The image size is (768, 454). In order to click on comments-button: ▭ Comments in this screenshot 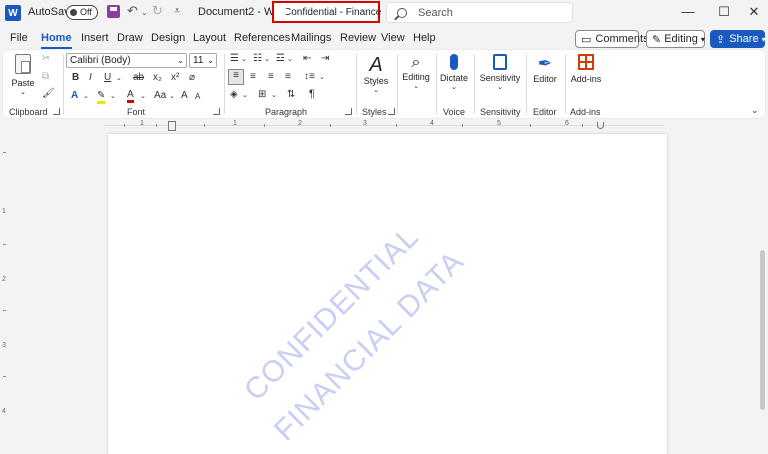, I will do `click(612, 39)`.